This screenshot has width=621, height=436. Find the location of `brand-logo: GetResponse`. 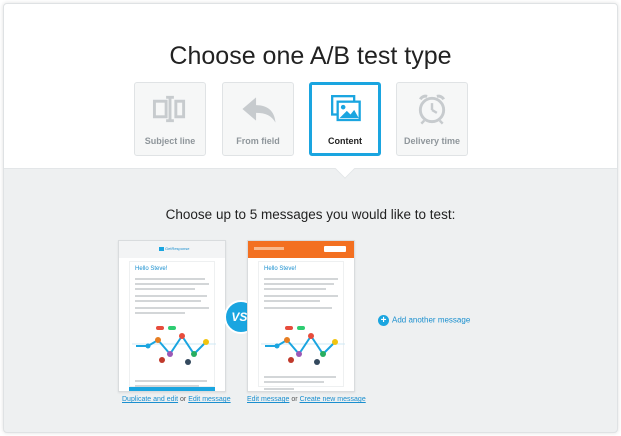

brand-logo: GetResponse is located at coordinates (174, 248).